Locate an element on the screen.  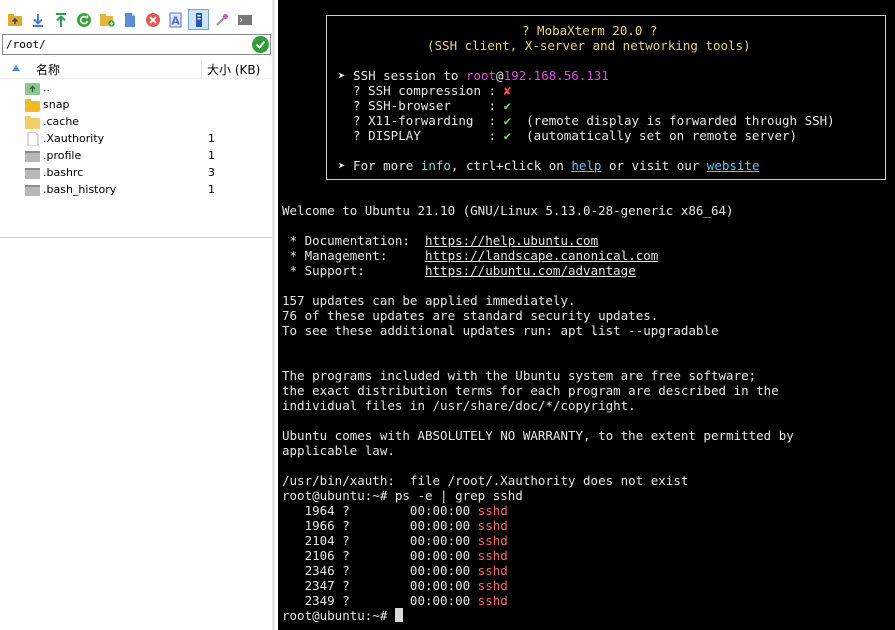
delete-button is located at coordinates (152, 19).